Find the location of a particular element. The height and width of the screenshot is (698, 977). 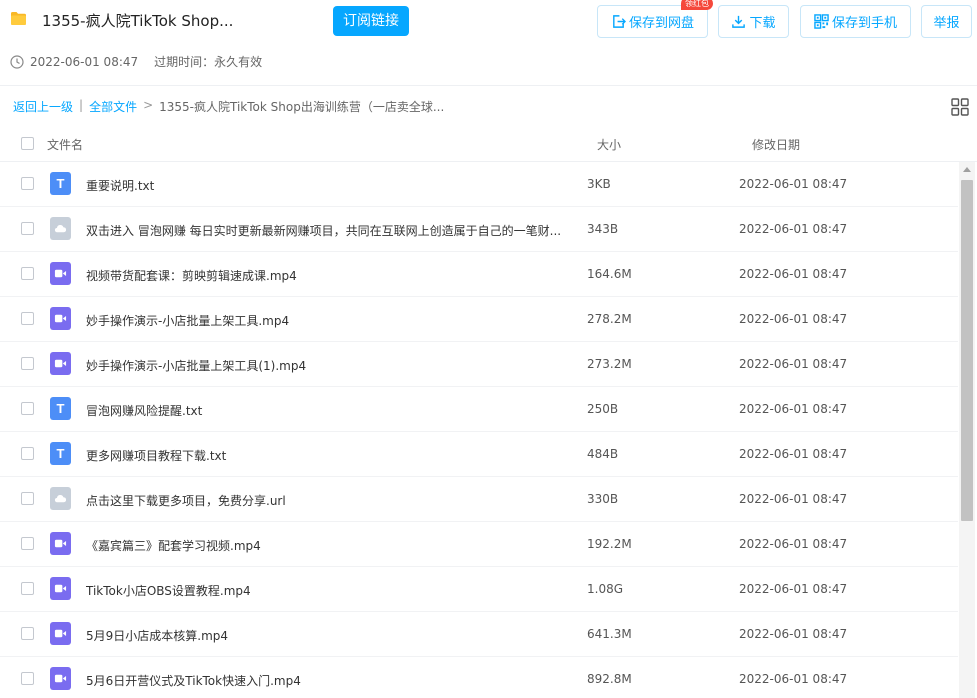

qrcode-icon is located at coordinates (821, 21).